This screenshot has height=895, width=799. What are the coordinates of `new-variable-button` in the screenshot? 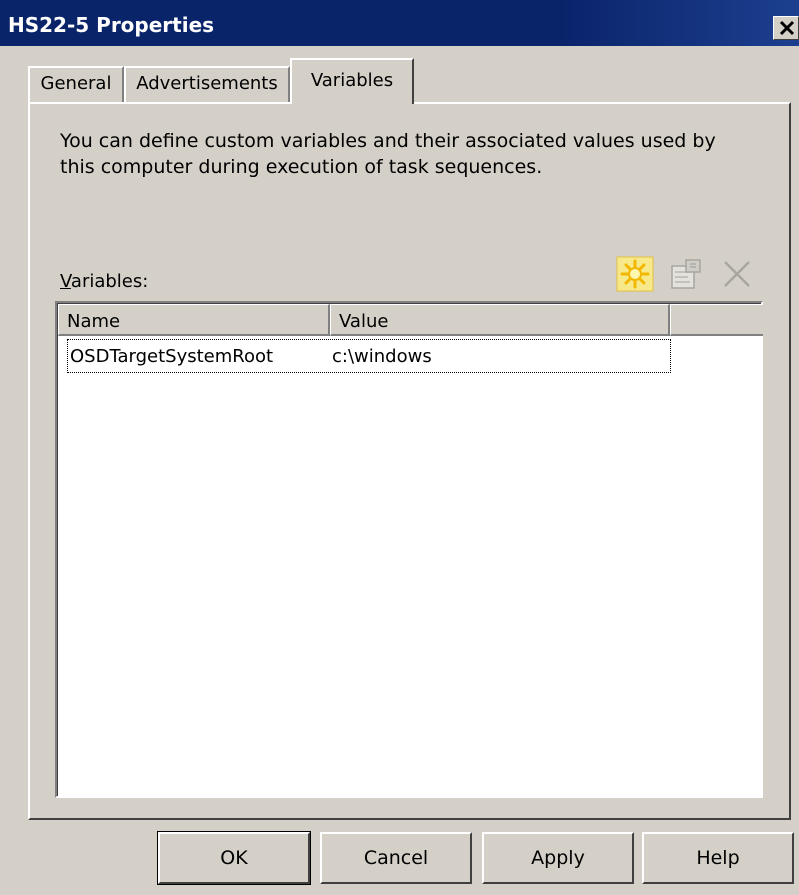 It's located at (635, 274).